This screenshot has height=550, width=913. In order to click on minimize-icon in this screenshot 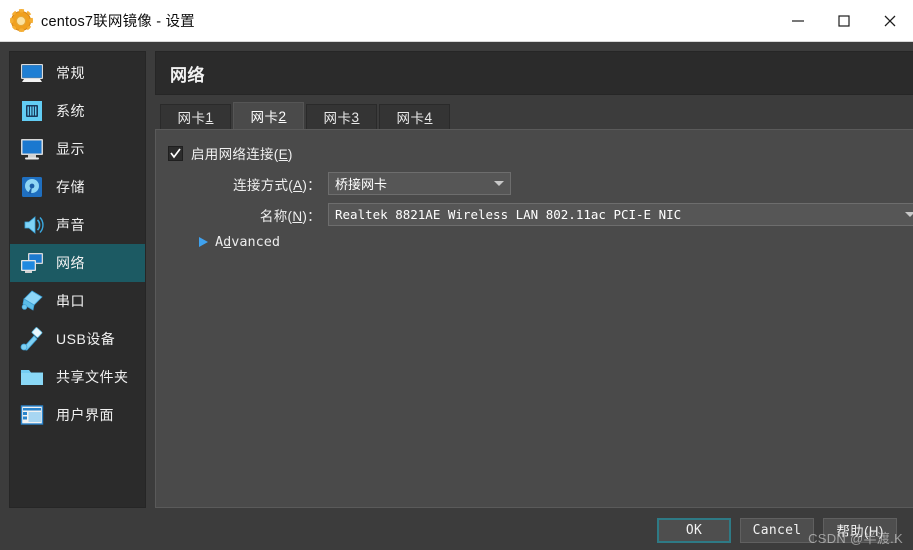, I will do `click(798, 20)`.